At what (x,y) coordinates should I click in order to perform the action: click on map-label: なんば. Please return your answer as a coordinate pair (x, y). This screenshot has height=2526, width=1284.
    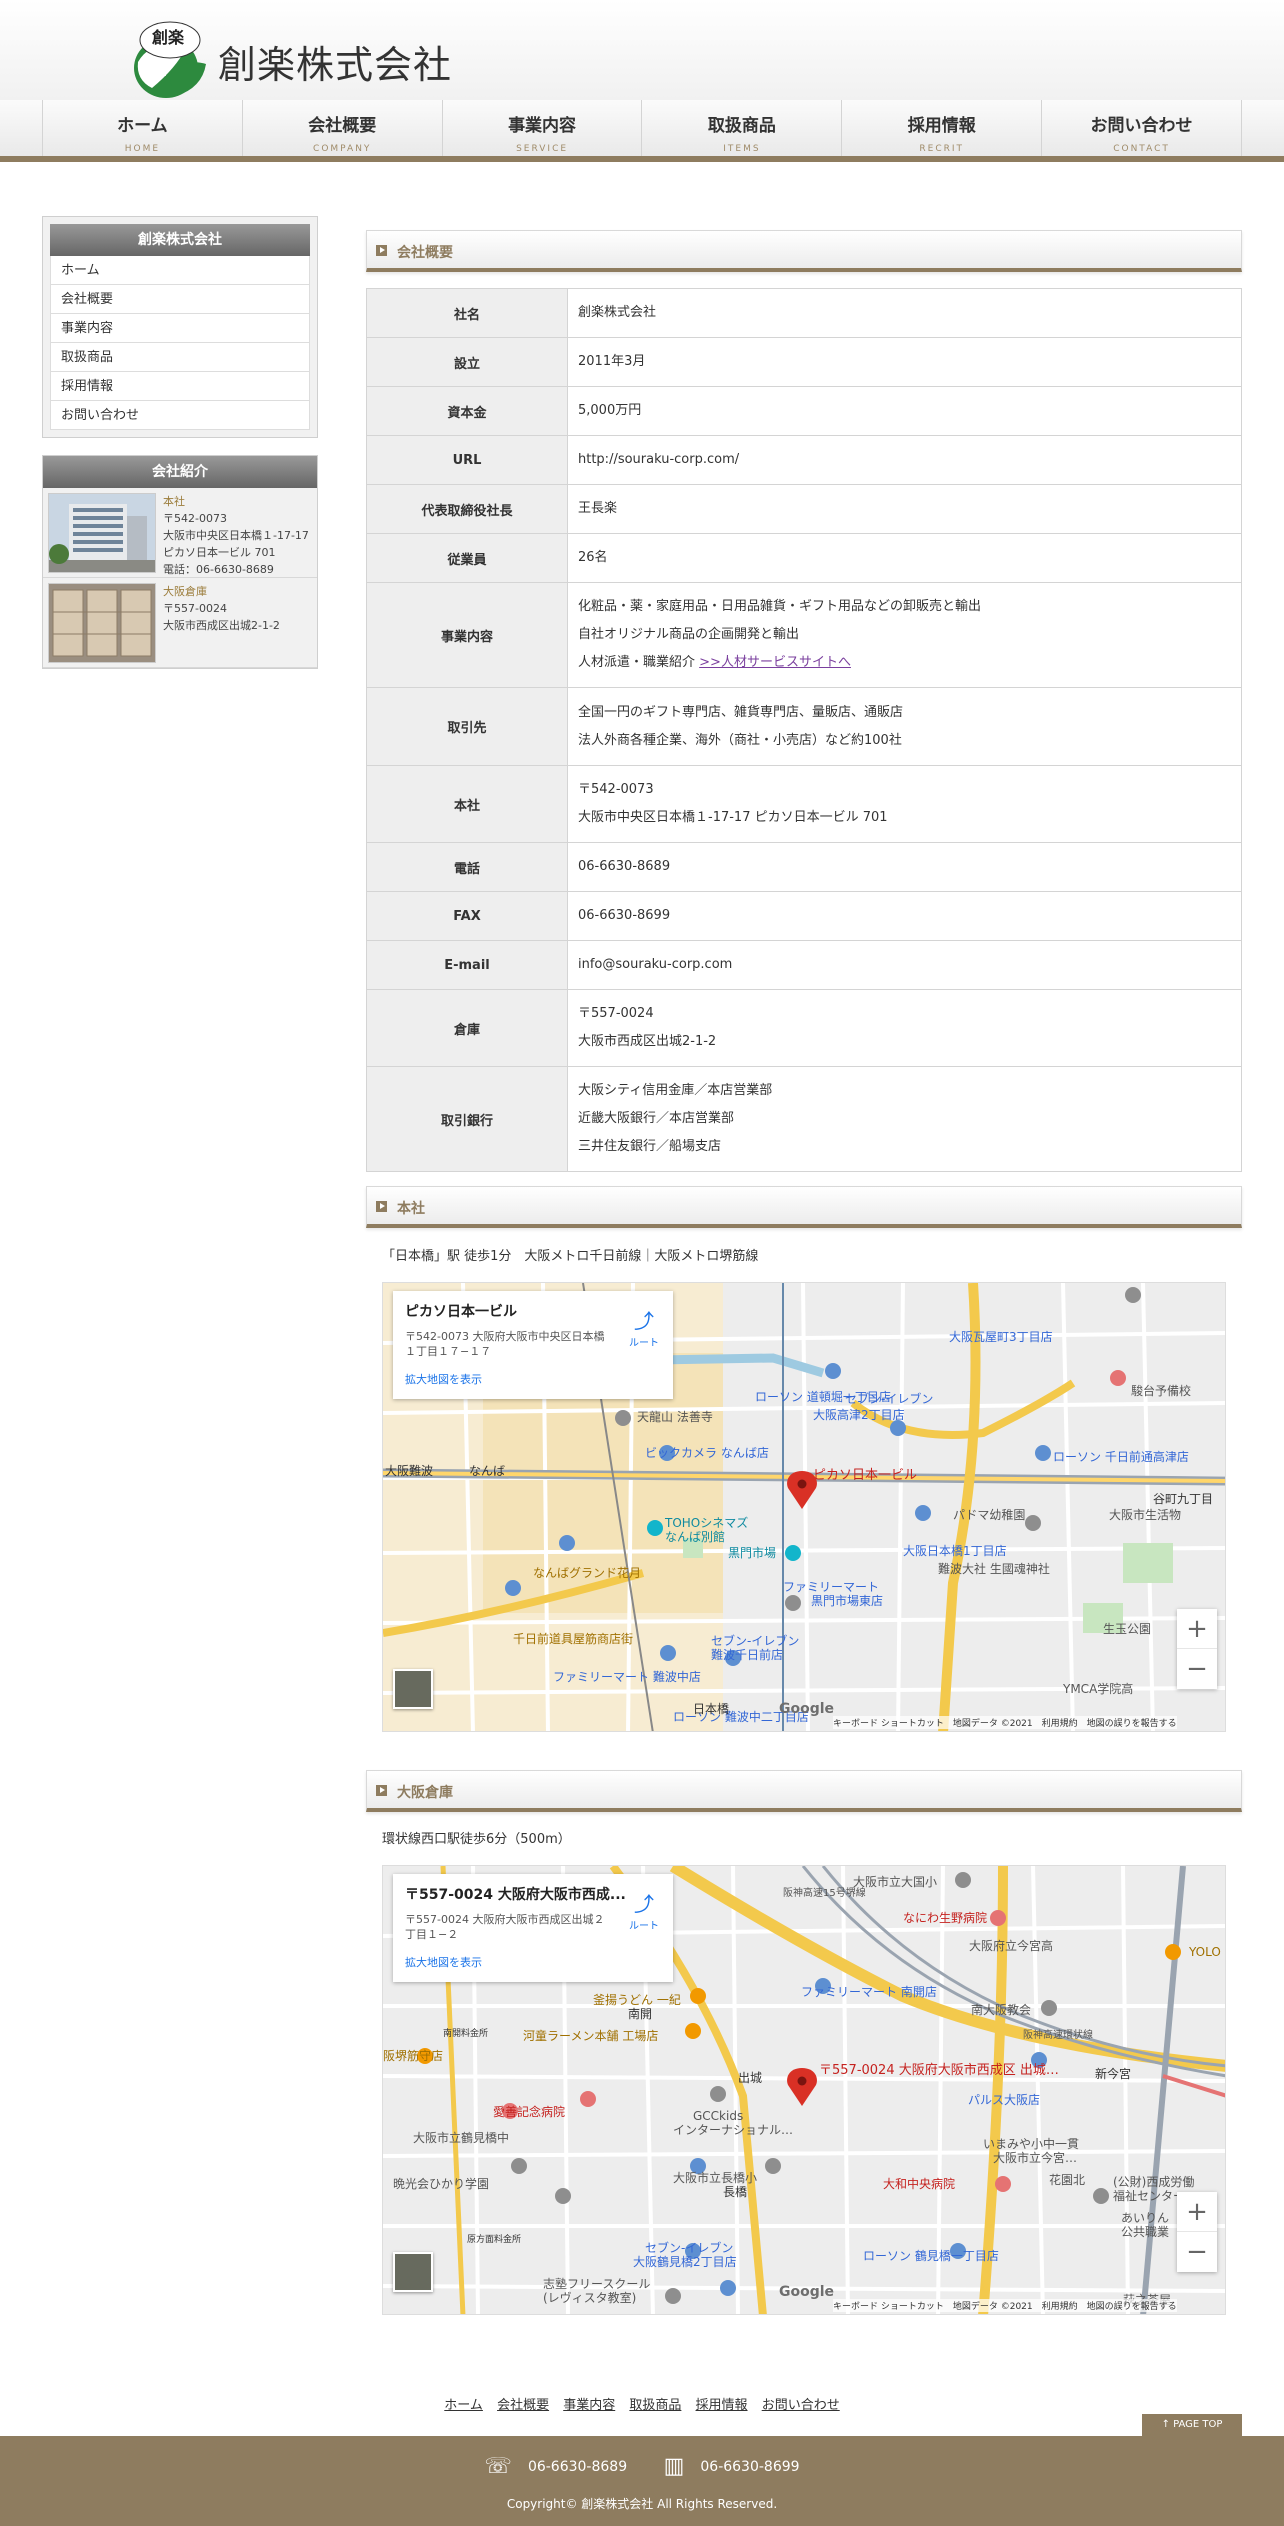
    Looking at the image, I should click on (487, 1471).